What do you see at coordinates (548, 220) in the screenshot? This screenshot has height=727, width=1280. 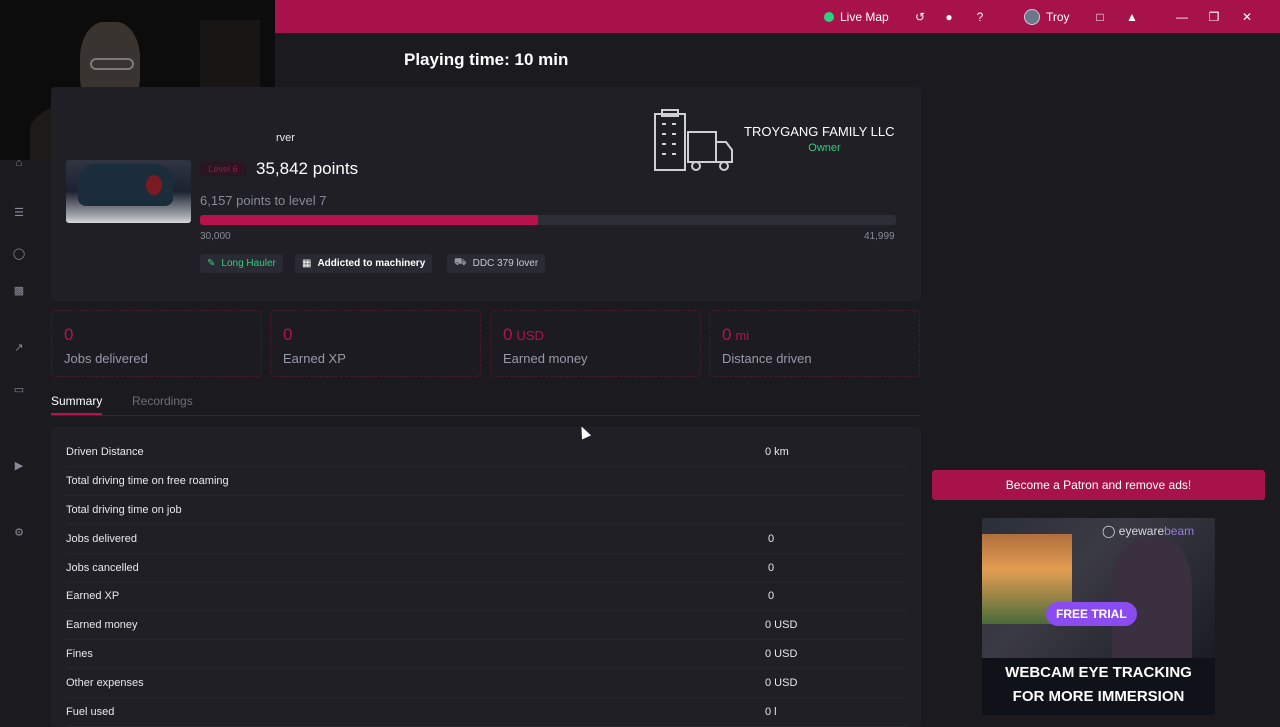 I see `level-progress-bar` at bounding box center [548, 220].